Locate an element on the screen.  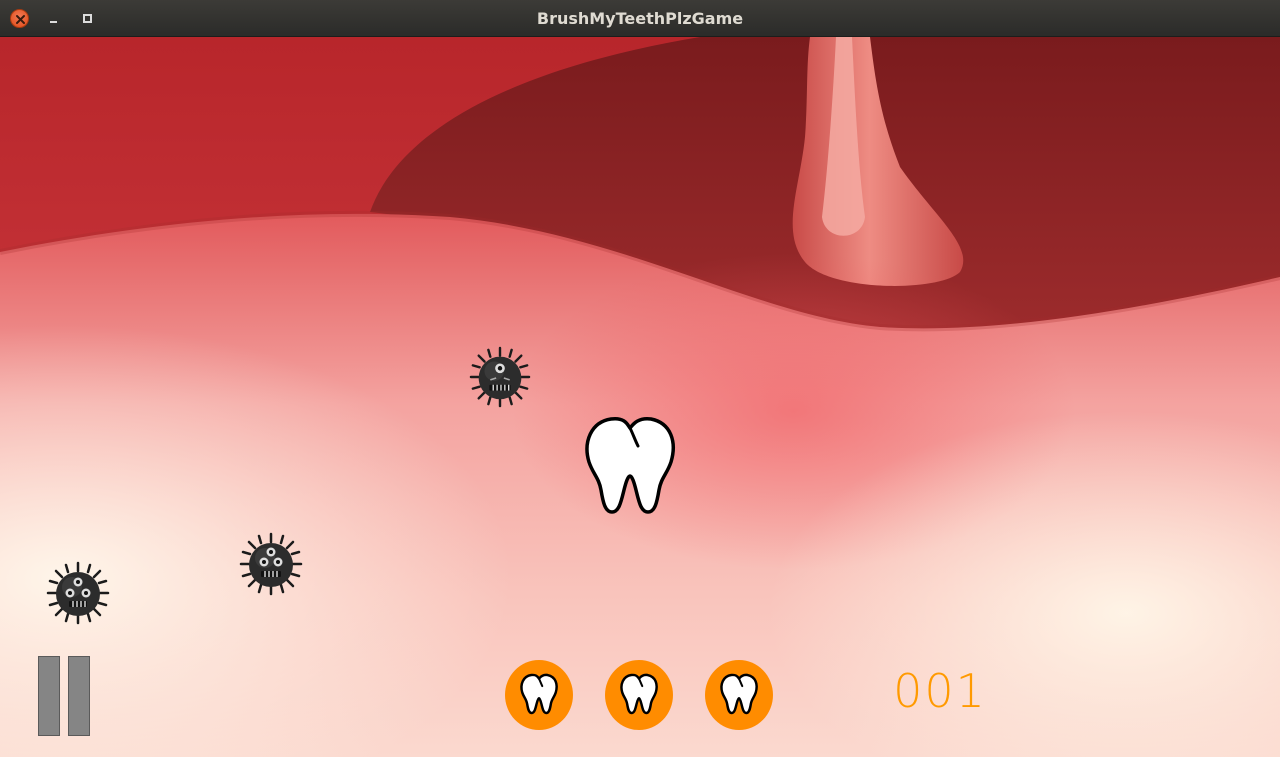
window-titlebar: BrushMyTeethPlzGame is located at coordinates (640, 18).